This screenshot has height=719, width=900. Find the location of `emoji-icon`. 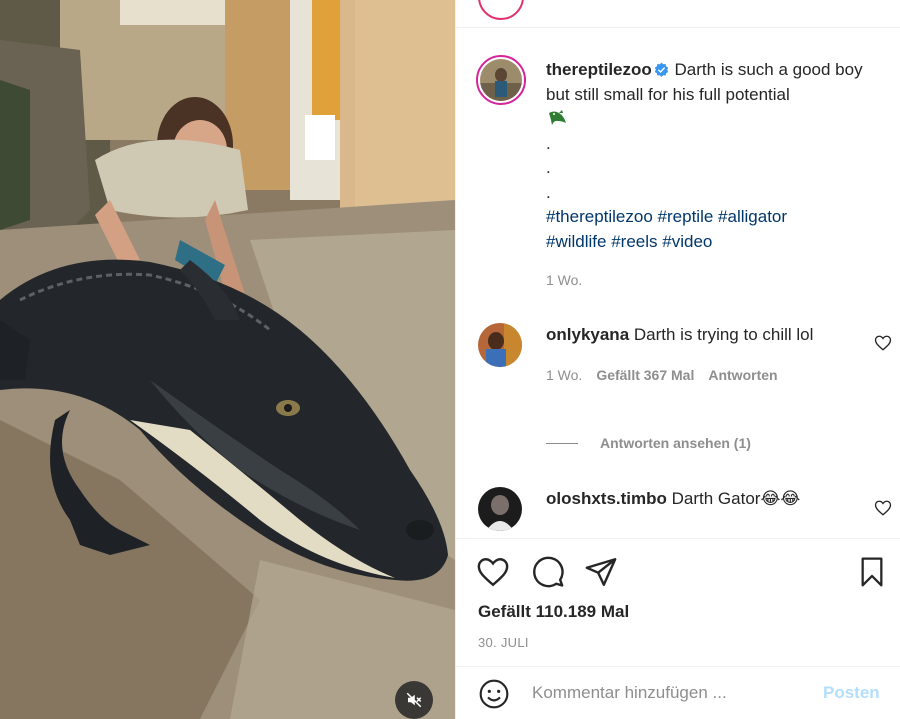

emoji-icon is located at coordinates (494, 694).